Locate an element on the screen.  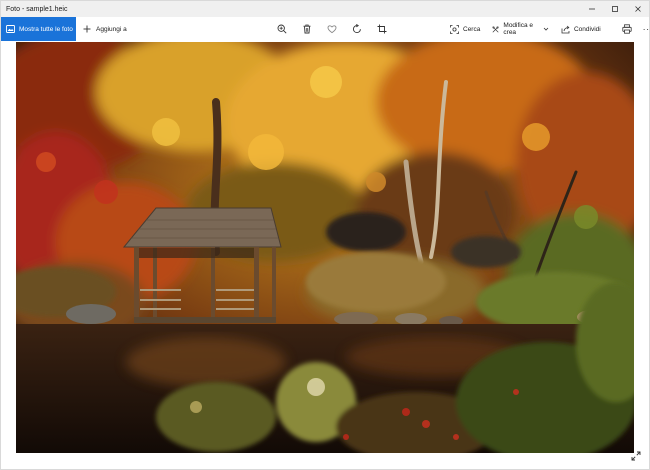
minimize-button is located at coordinates (591, 9).